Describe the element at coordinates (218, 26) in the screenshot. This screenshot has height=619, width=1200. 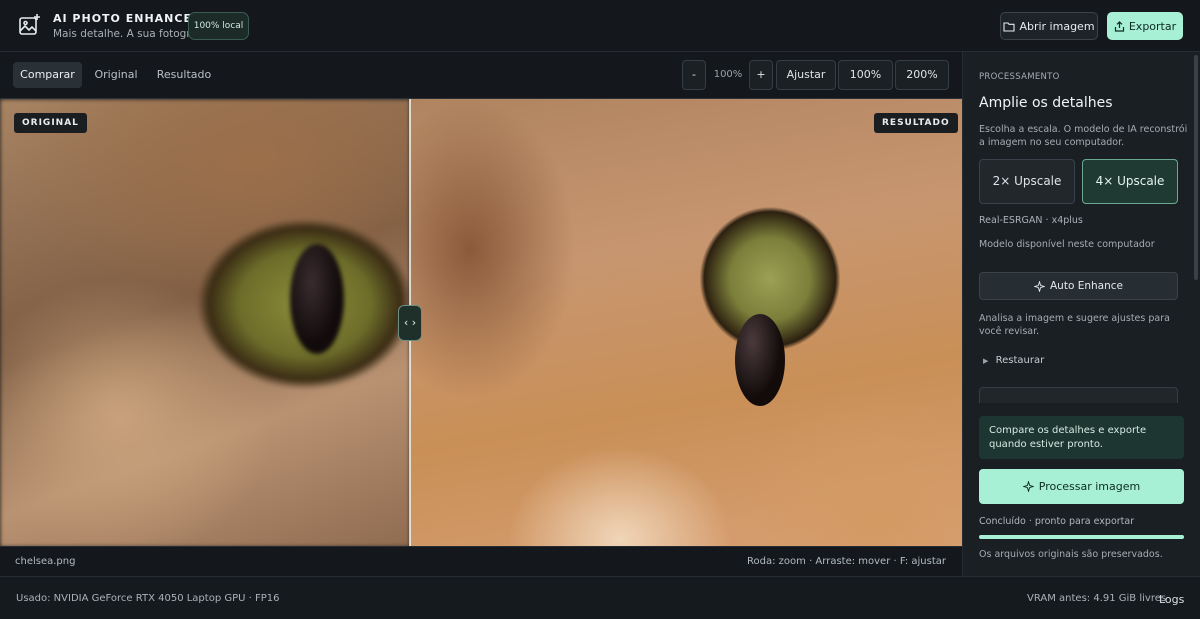
I see `local-badge: 100% local` at that location.